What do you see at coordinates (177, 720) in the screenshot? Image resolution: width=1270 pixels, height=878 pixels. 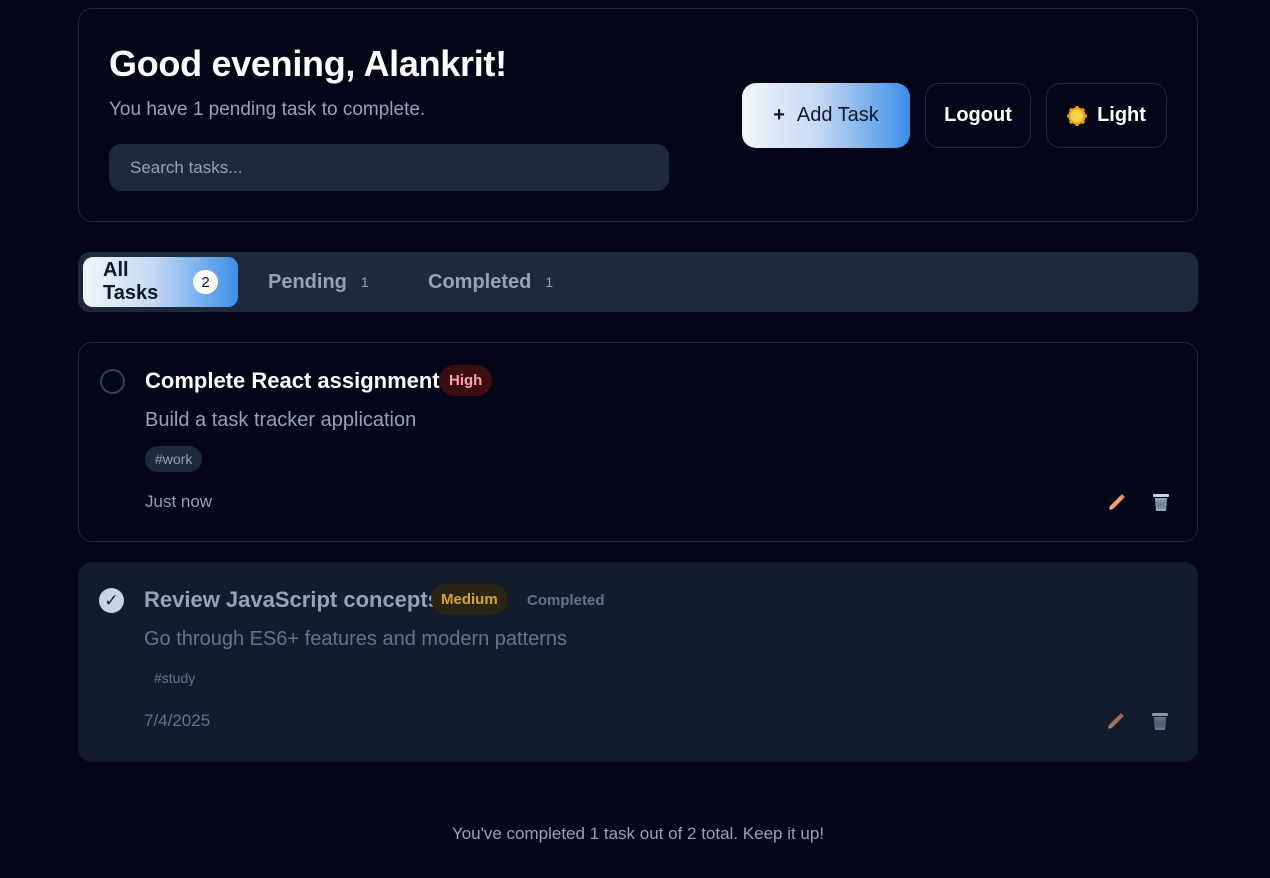 I see `task-timestamp: 7/4/2025` at bounding box center [177, 720].